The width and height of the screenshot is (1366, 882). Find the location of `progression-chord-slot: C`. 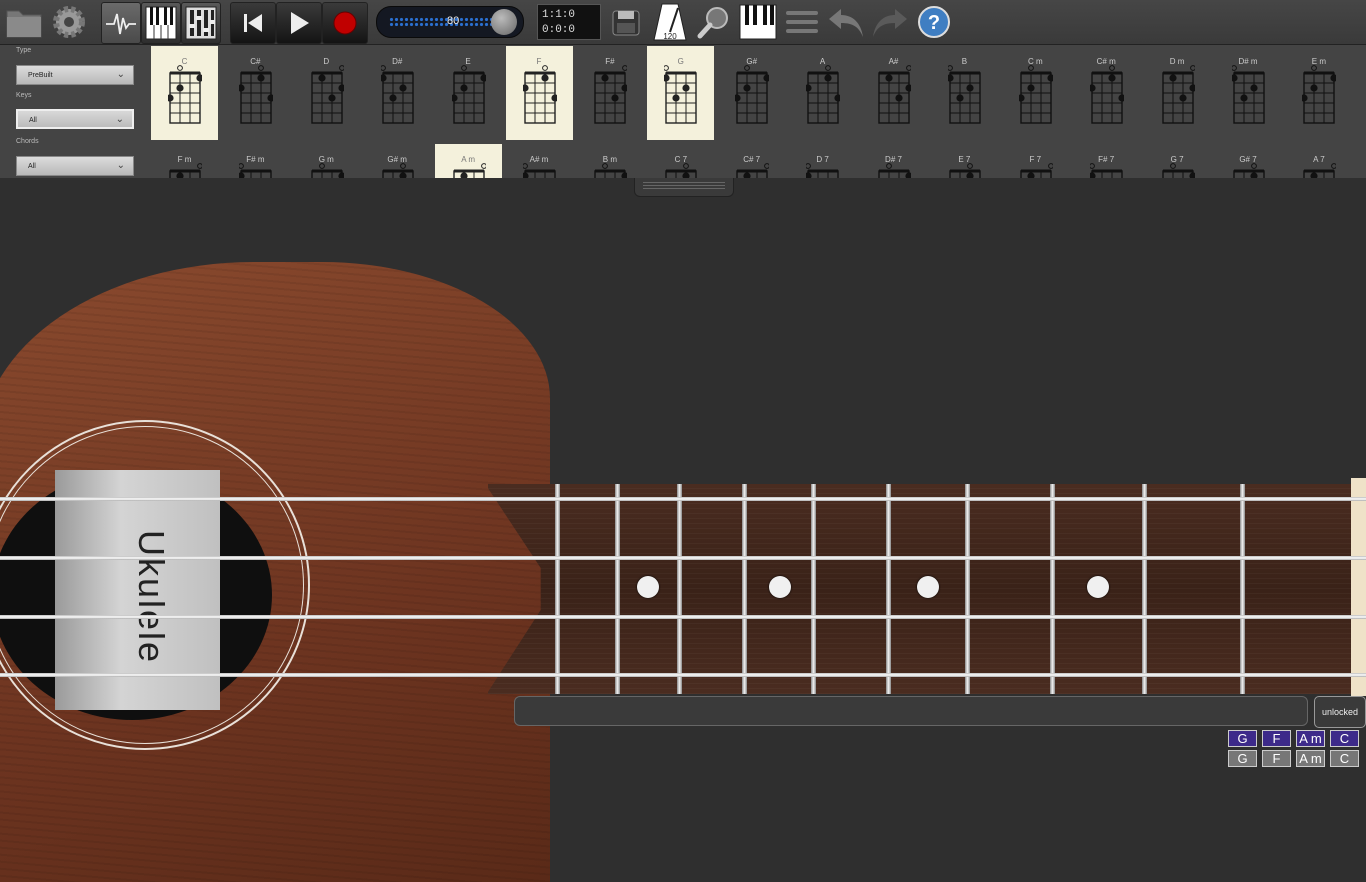

progression-chord-slot: C is located at coordinates (1344, 758).